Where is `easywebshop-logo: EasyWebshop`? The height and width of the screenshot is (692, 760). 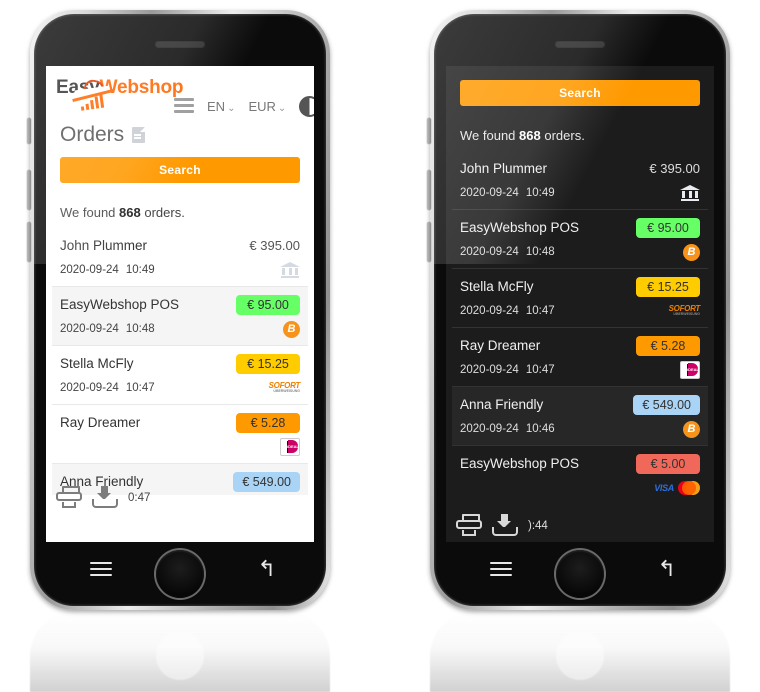
easywebshop-logo: EasyWebshop is located at coordinates (120, 94).